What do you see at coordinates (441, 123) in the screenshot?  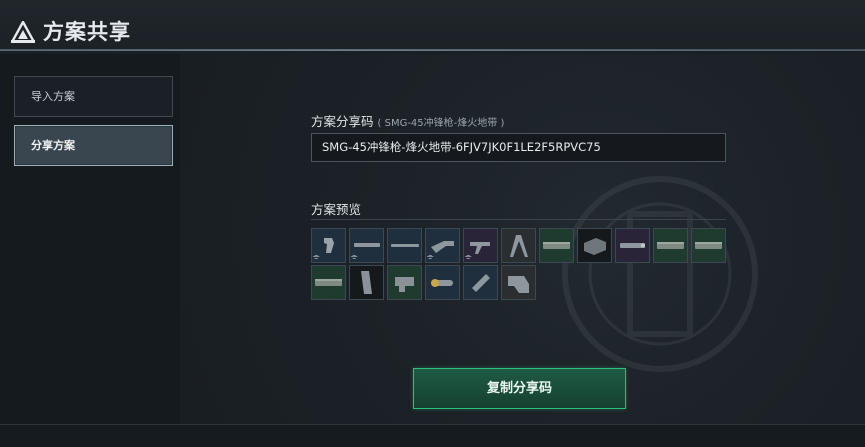 I see `share-code-subtitle: ( SMG-45冲锋枪-烽火地带 )` at bounding box center [441, 123].